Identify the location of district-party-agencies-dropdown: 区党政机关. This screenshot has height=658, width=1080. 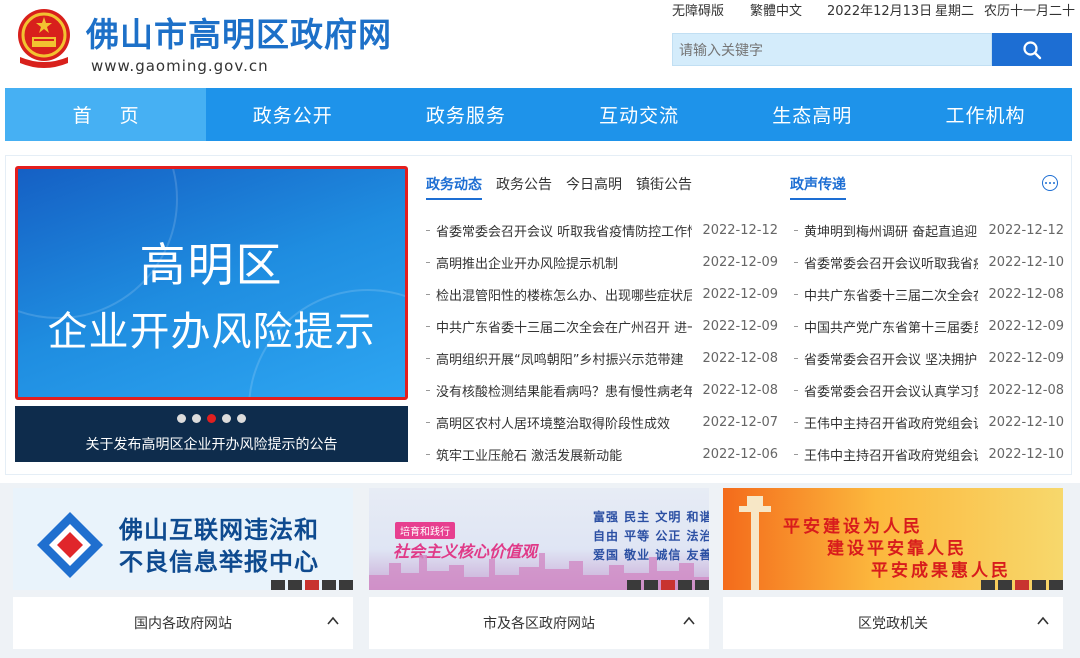
(893, 623).